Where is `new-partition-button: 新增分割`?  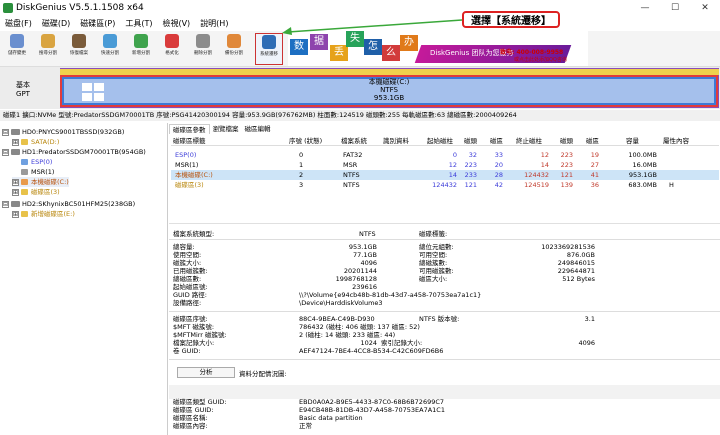 new-partition-button: 新增分割 is located at coordinates (141, 49).